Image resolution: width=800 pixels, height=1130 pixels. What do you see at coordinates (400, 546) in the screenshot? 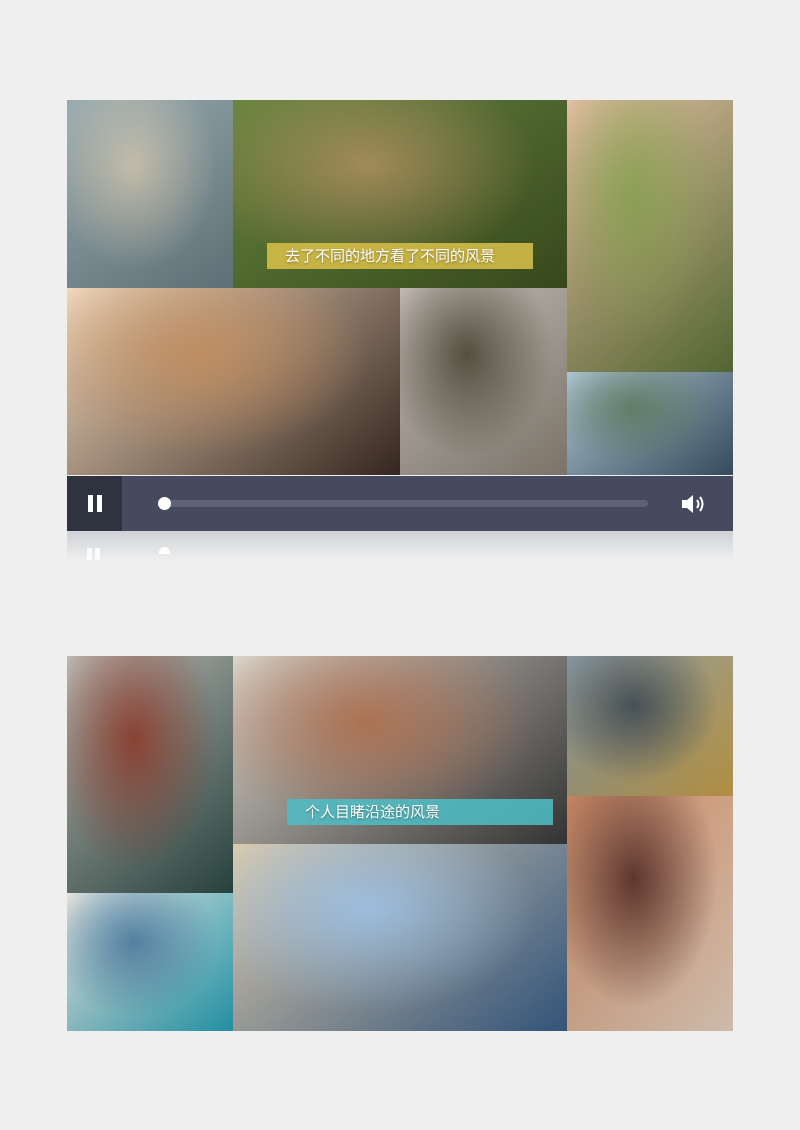
I see `player-reflection` at bounding box center [400, 546].